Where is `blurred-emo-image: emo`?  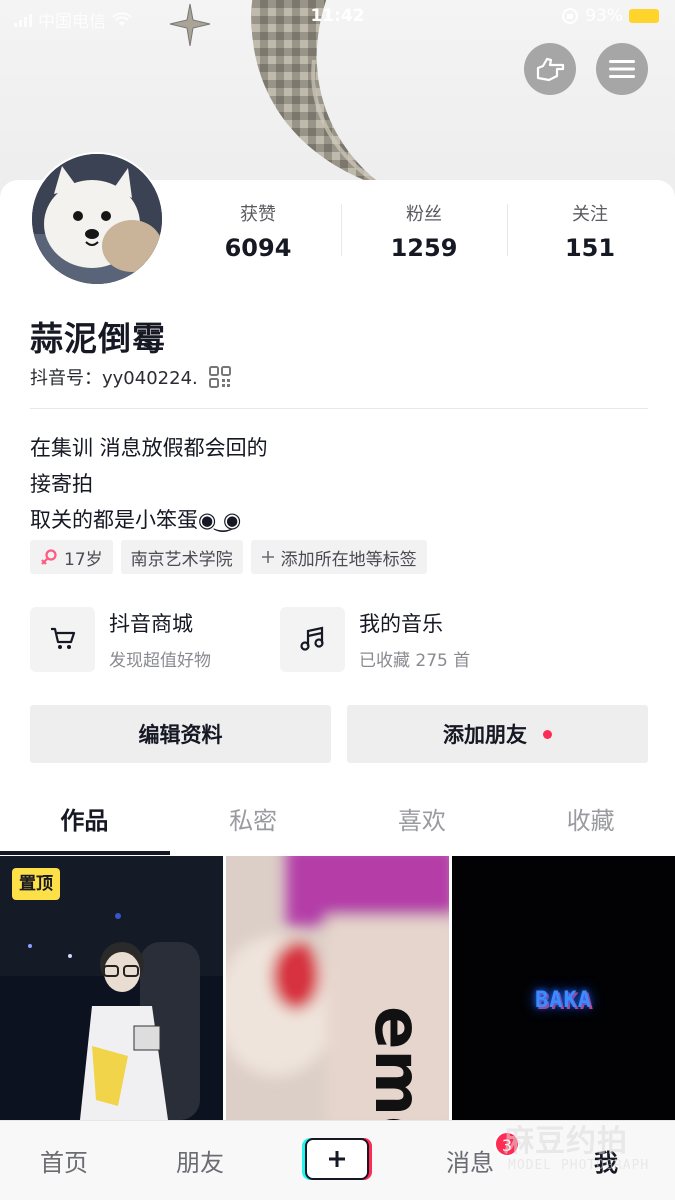 blurred-emo-image: emo is located at coordinates (337, 988).